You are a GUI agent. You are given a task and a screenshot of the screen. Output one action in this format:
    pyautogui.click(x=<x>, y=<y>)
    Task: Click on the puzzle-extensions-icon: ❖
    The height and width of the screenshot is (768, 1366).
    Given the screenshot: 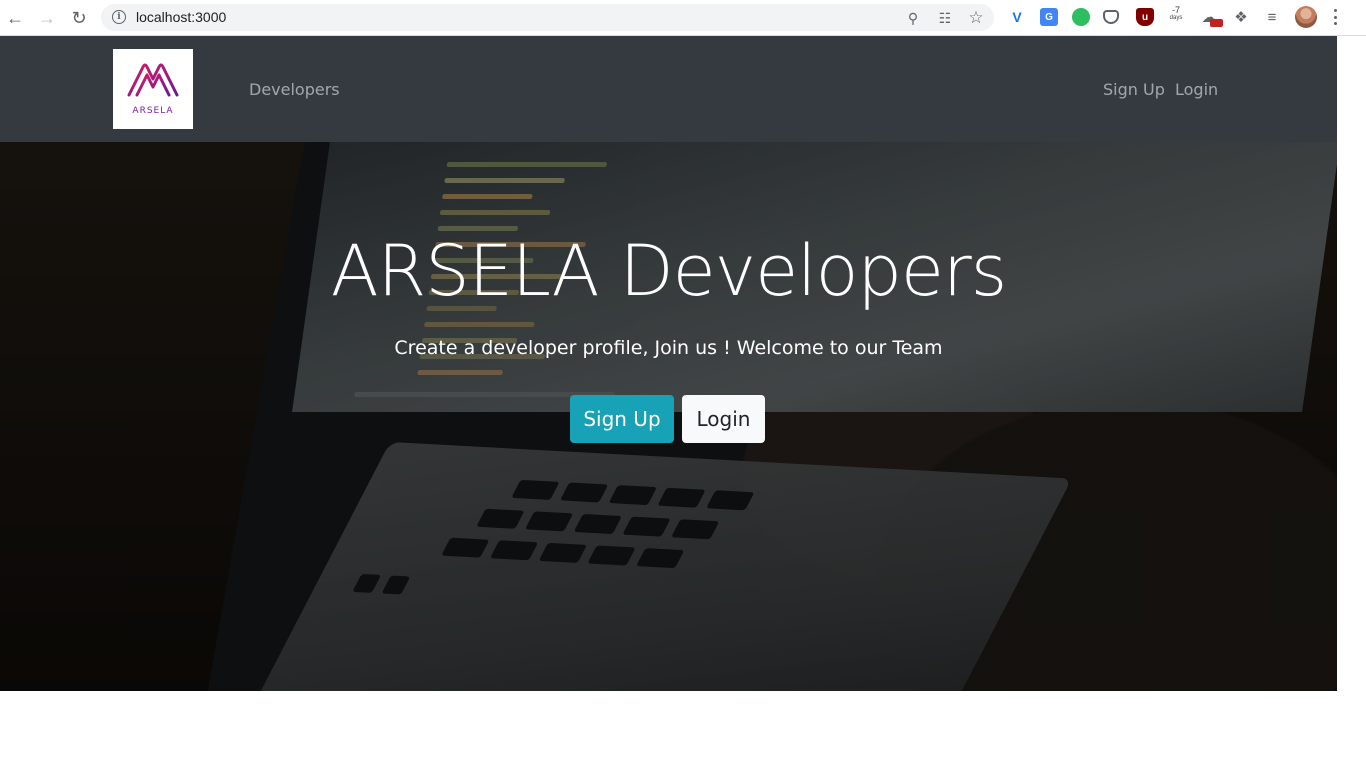 What is the action you would take?
    pyautogui.click(x=1241, y=17)
    